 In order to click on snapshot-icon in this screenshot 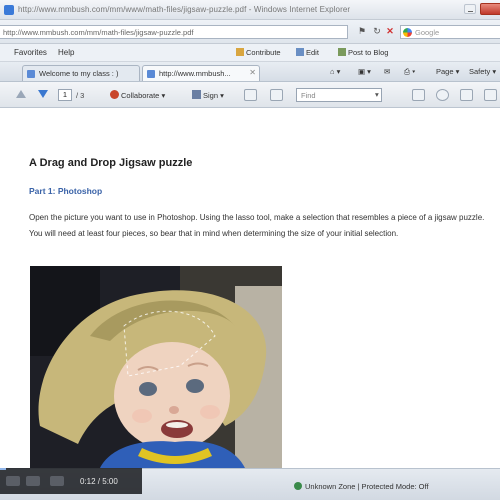, I will do `click(442, 95)`.